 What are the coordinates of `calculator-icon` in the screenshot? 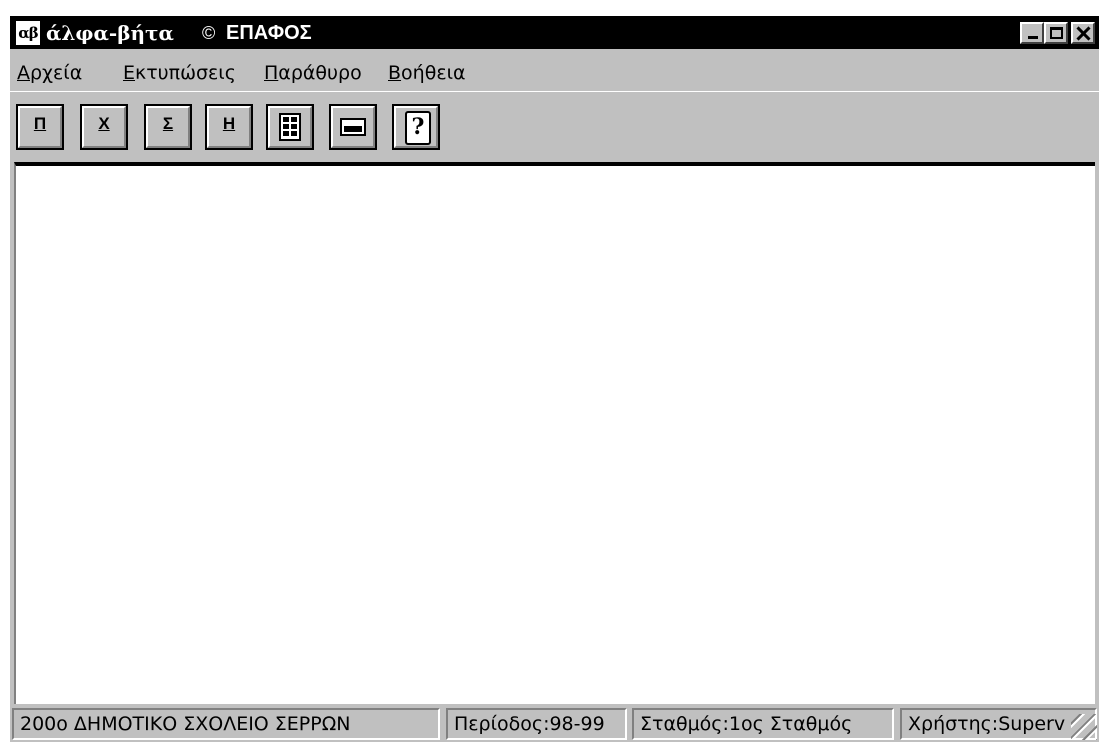 It's located at (290, 127).